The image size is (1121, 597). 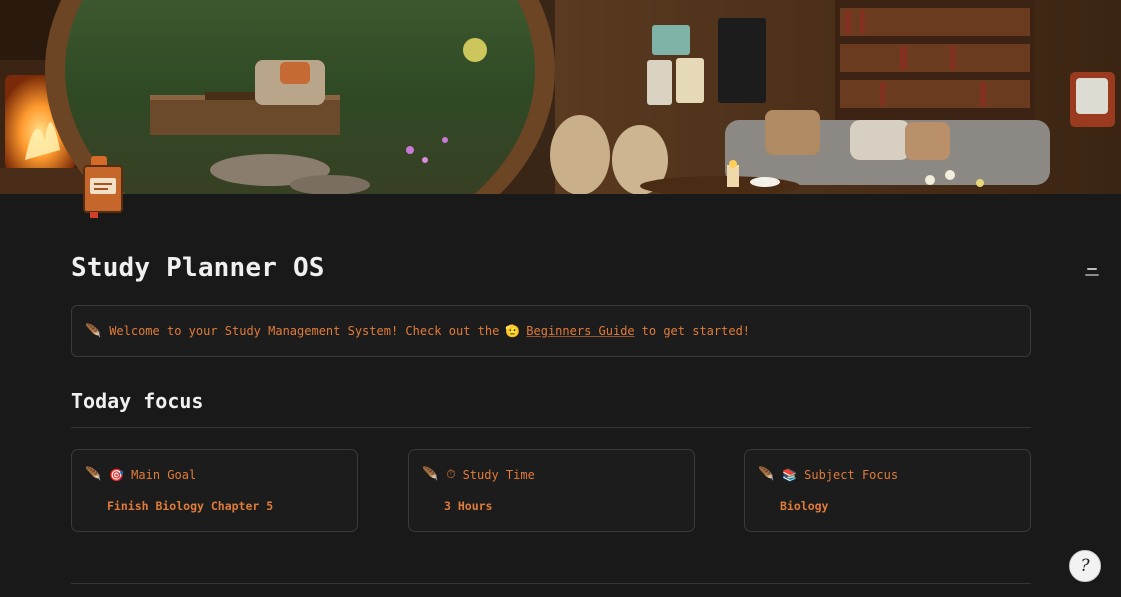 What do you see at coordinates (1092, 275) in the screenshot?
I see `table-of-contents-icon` at bounding box center [1092, 275].